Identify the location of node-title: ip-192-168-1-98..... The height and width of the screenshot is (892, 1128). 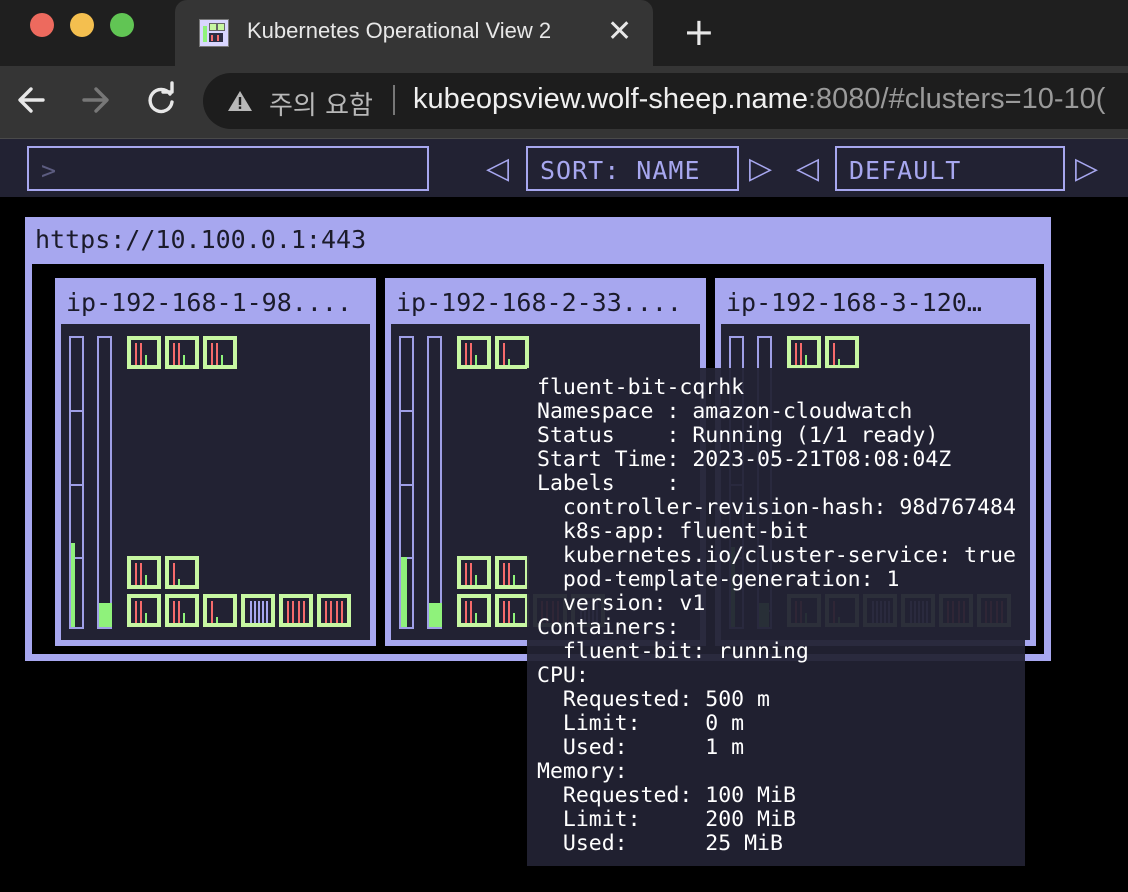
(209, 302).